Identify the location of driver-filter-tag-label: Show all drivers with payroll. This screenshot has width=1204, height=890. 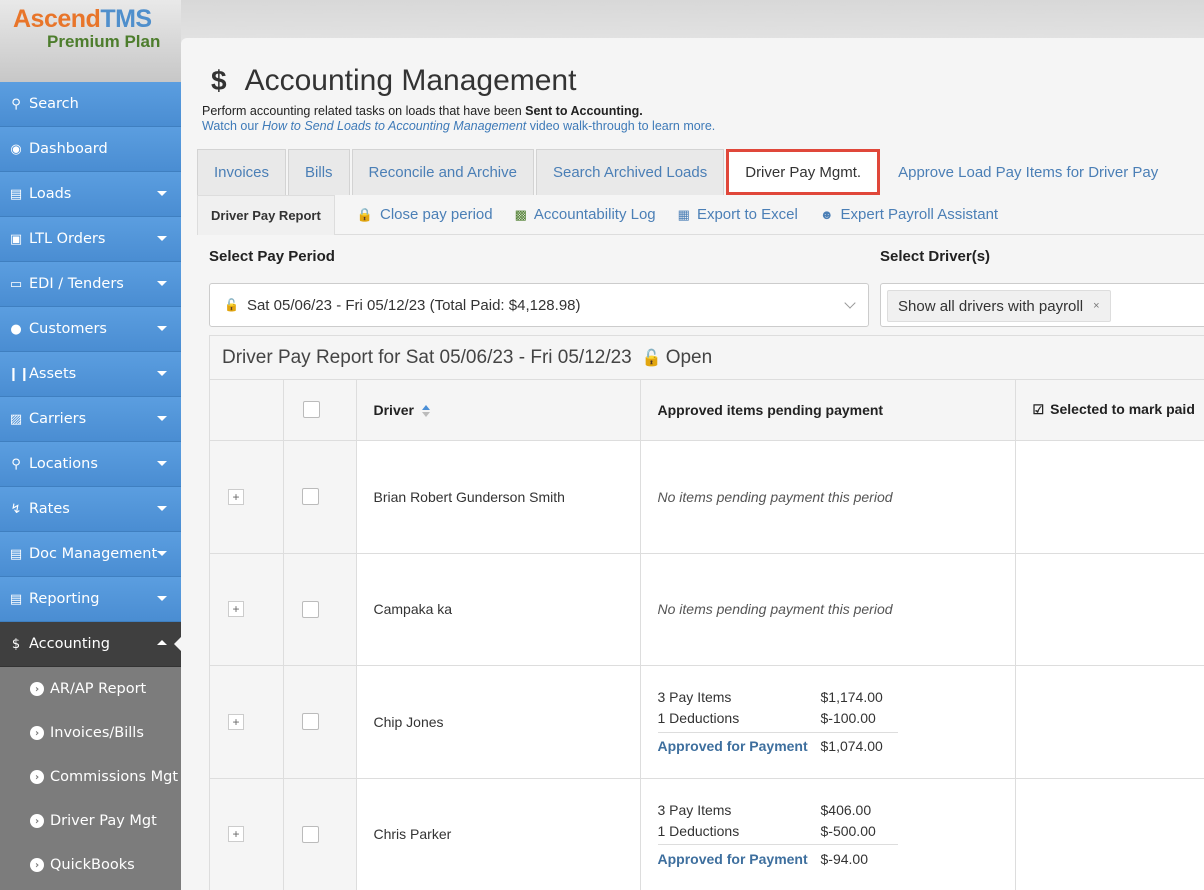
(991, 306).